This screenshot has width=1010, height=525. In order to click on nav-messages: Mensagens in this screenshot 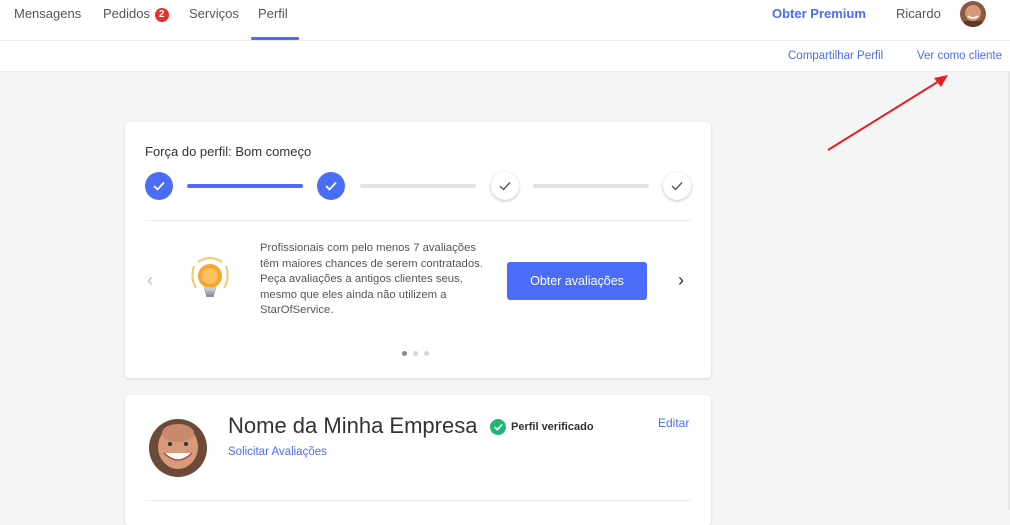, I will do `click(47, 13)`.